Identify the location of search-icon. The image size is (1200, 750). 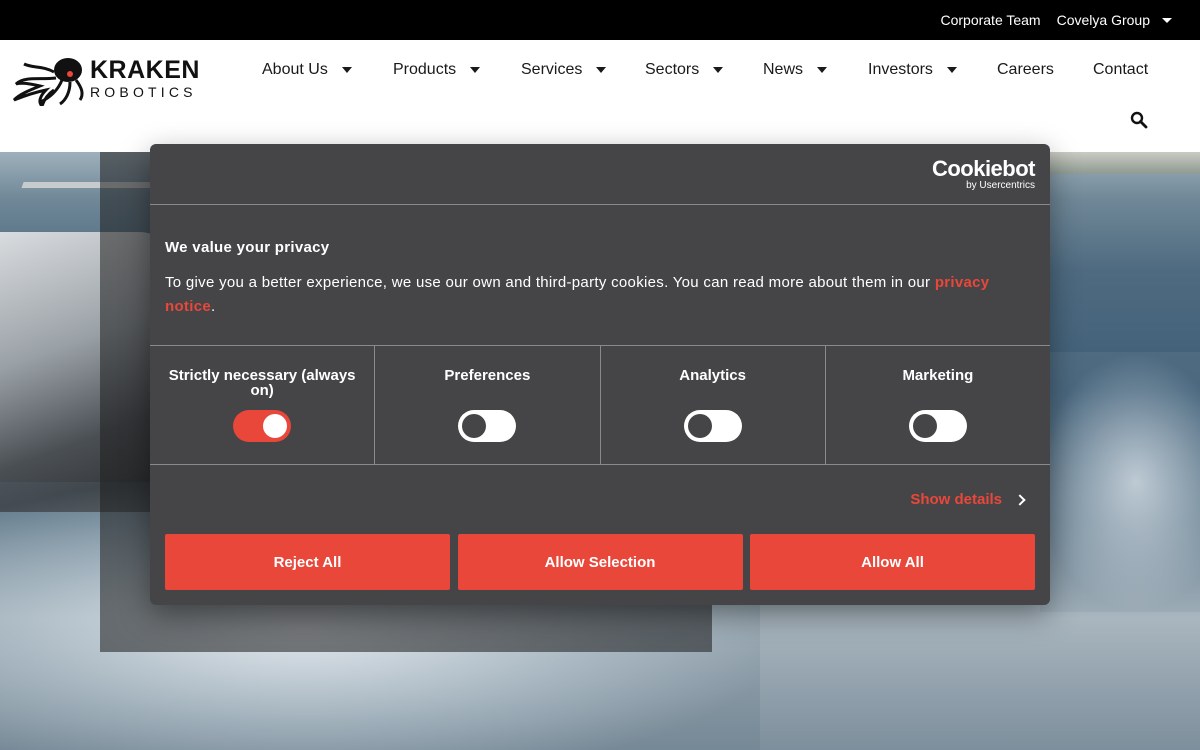
(1139, 120).